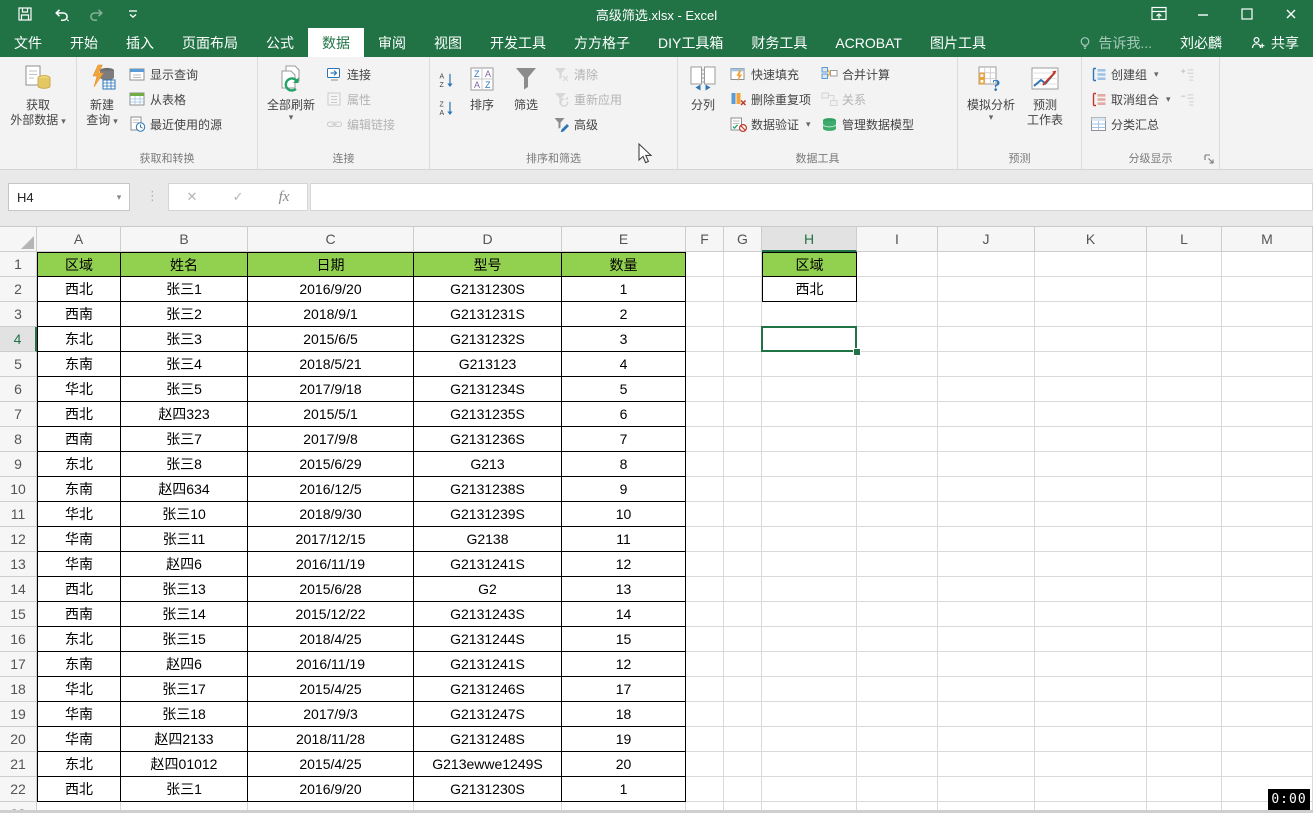 The height and width of the screenshot is (813, 1313). Describe the element at coordinates (331, 564) in the screenshot. I see `cell-C13: 2016/11/19` at that location.